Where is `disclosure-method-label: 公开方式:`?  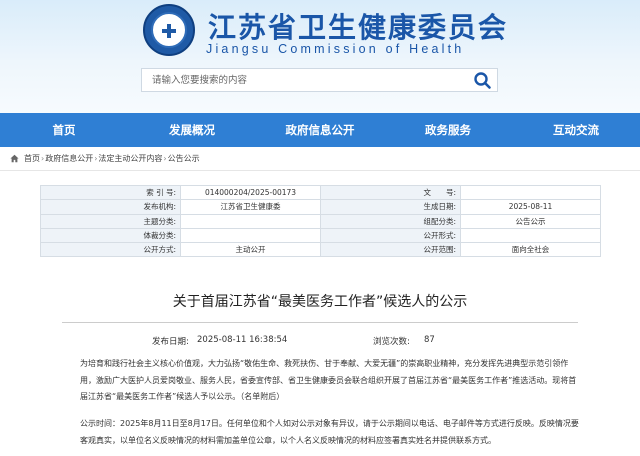 disclosure-method-label: 公开方式: is located at coordinates (110, 250).